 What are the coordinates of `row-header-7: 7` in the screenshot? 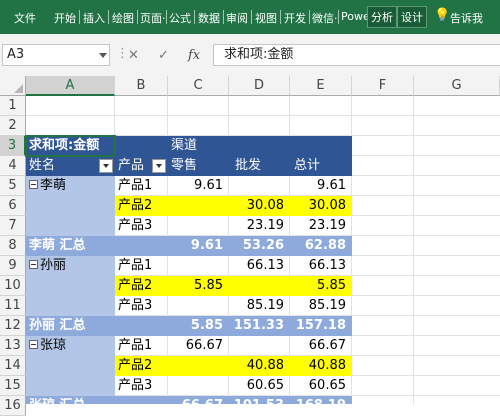 It's located at (13, 226).